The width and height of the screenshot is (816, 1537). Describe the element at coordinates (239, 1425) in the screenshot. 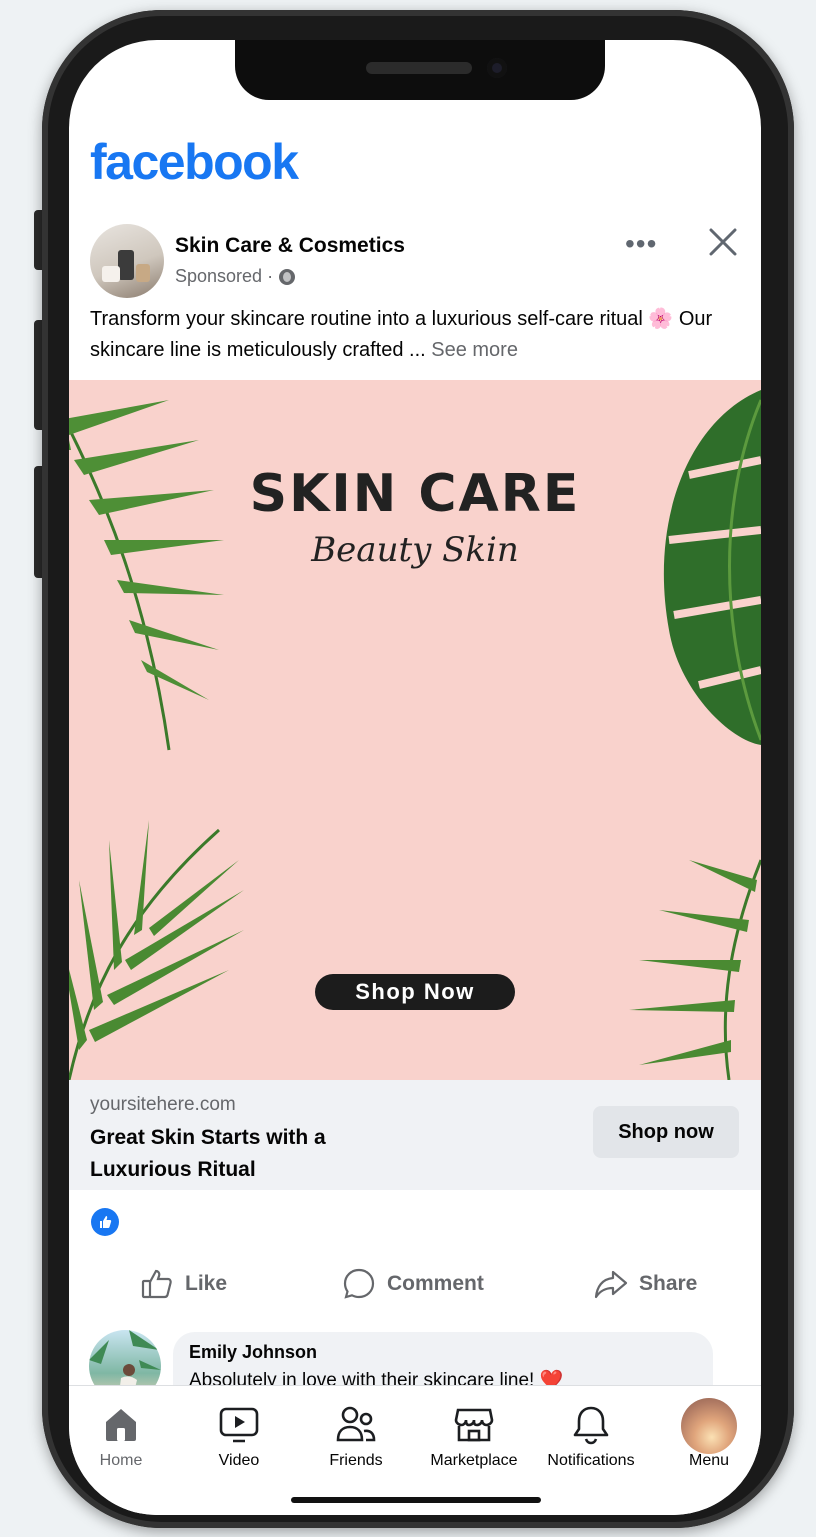

I see `video-icon` at that location.